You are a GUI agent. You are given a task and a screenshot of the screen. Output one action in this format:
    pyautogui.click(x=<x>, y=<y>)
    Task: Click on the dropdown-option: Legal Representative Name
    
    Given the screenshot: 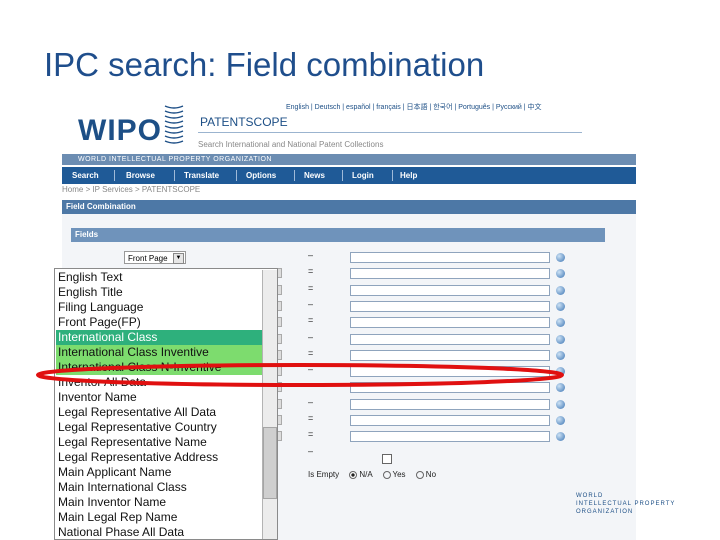 What is the action you would take?
    pyautogui.click(x=132, y=442)
    